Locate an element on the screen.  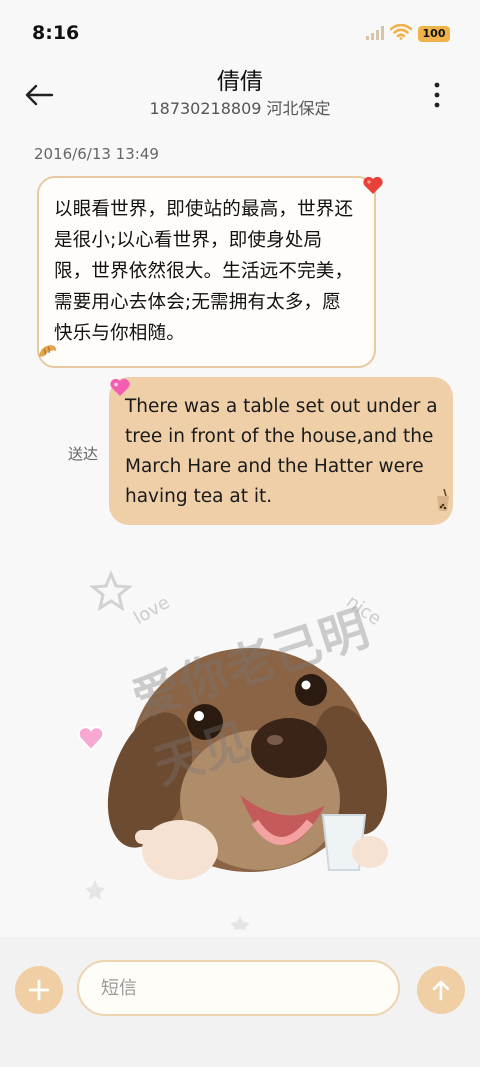
conversation-header: 倩倩 18730218809 河北保定 is located at coordinates (240, 95).